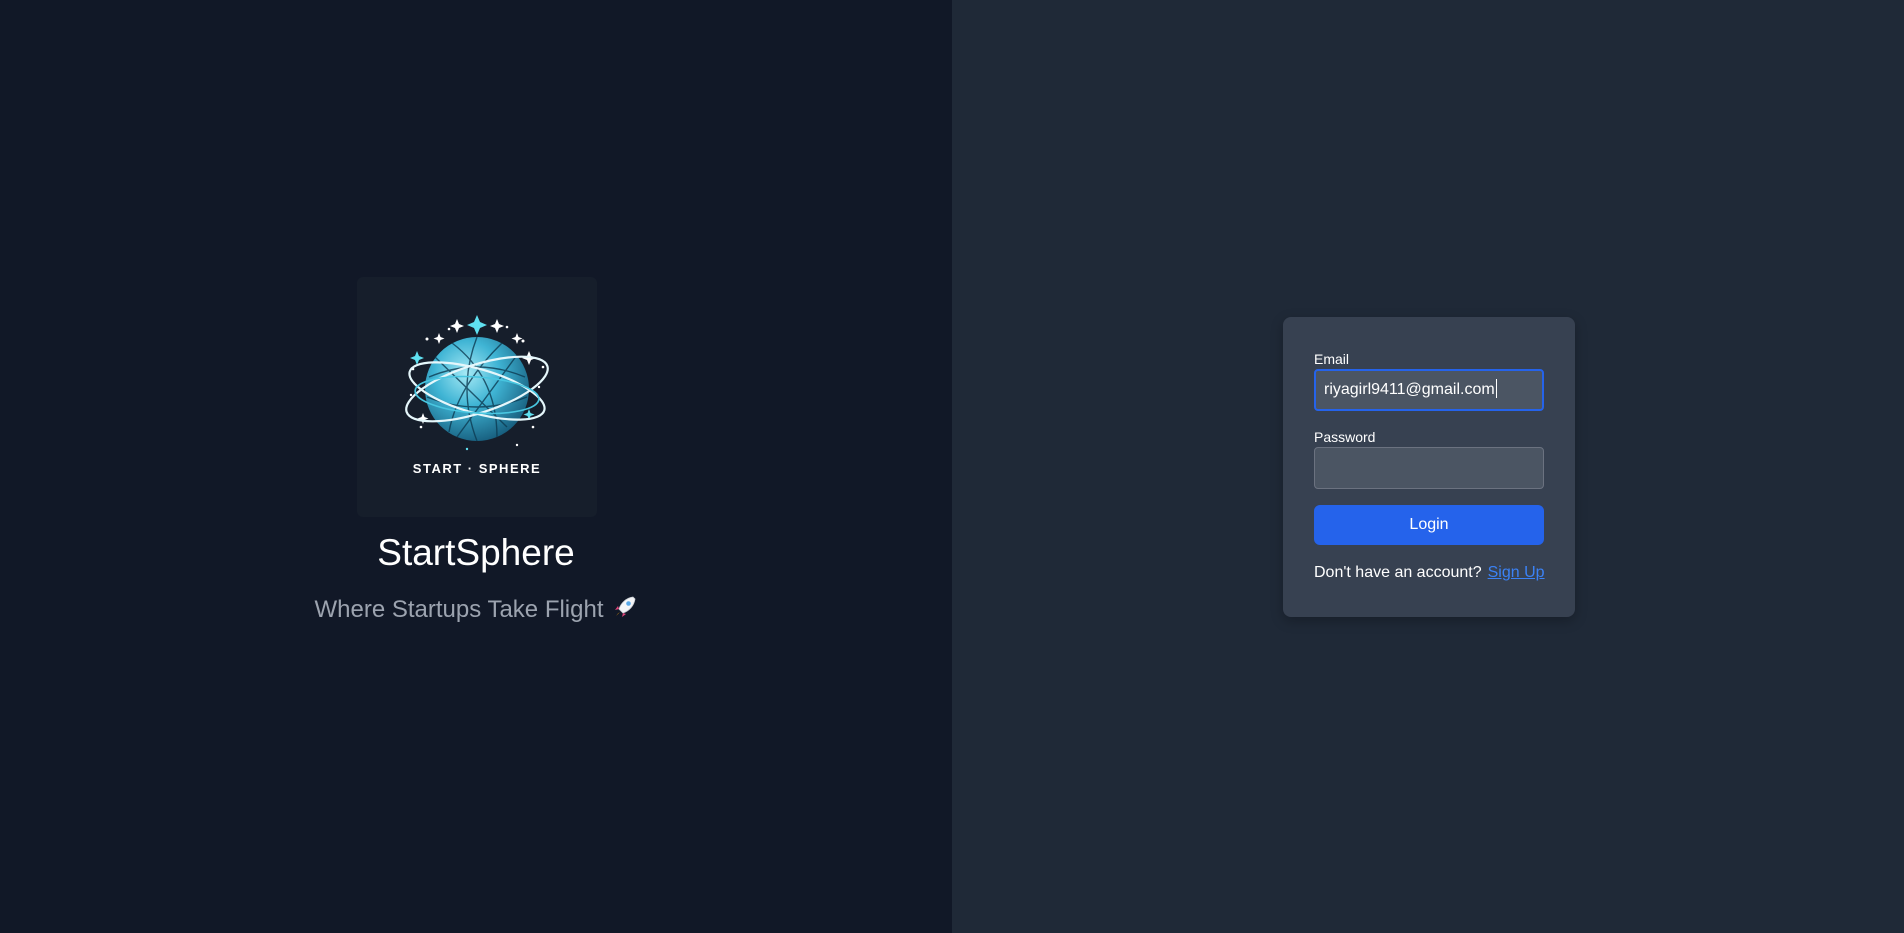  I want to click on password-label: Password, so click(1345, 437).